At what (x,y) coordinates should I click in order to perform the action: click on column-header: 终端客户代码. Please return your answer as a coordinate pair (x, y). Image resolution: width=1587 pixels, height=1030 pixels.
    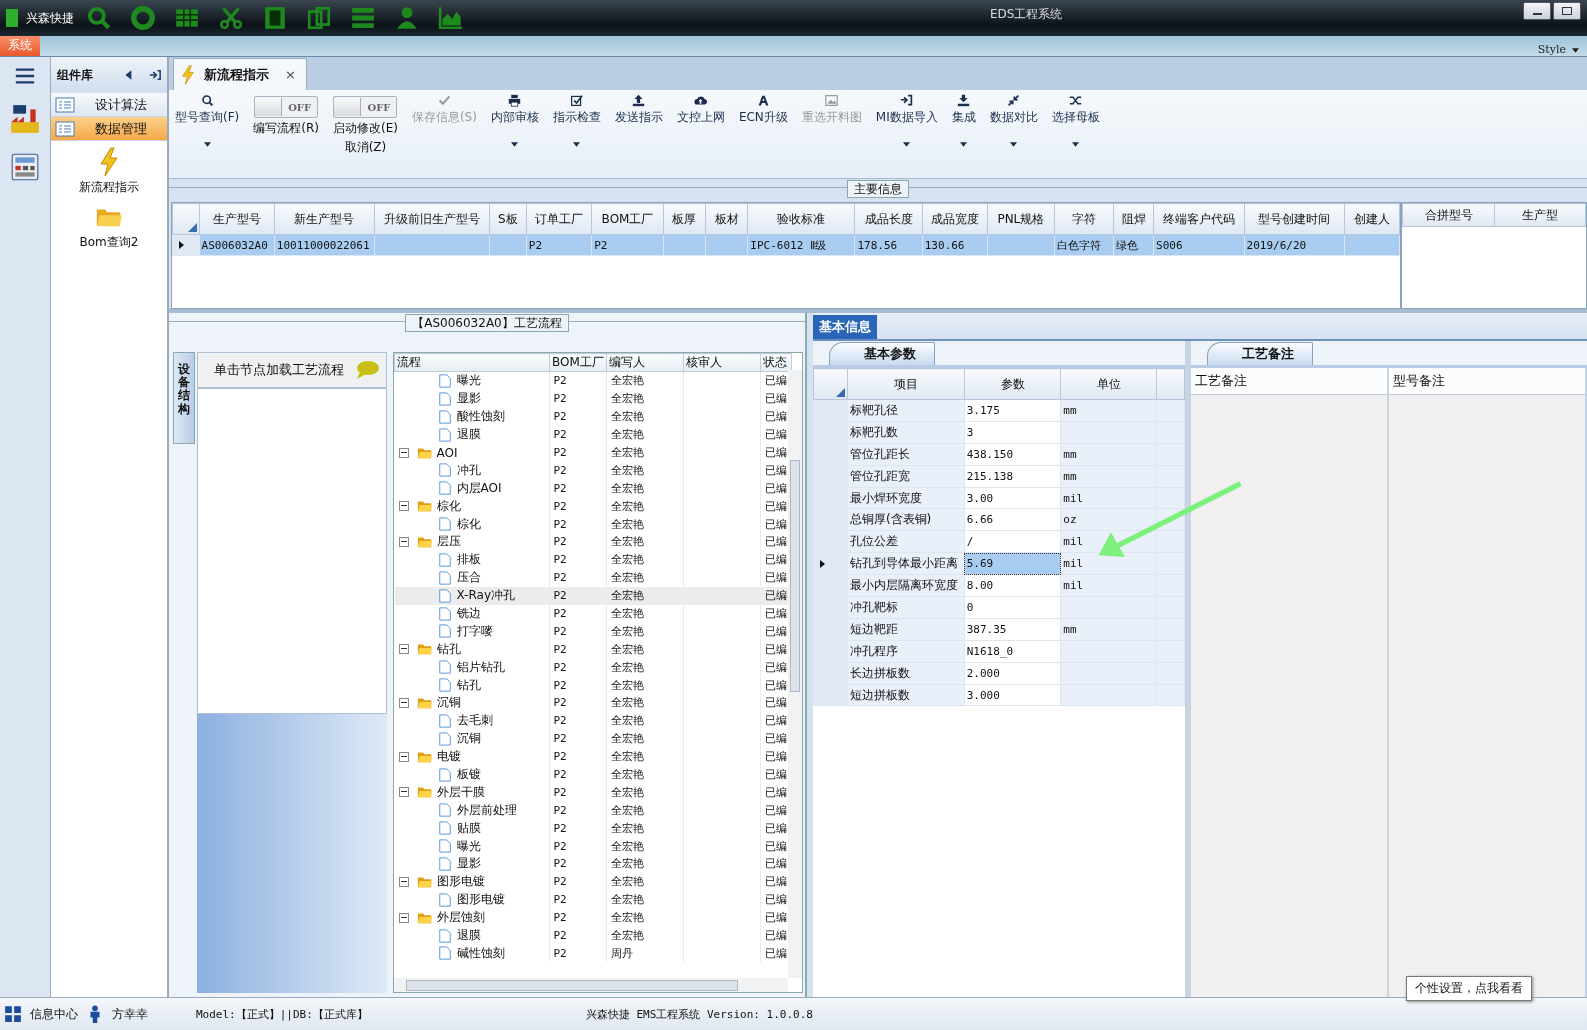
    Looking at the image, I should click on (1199, 219).